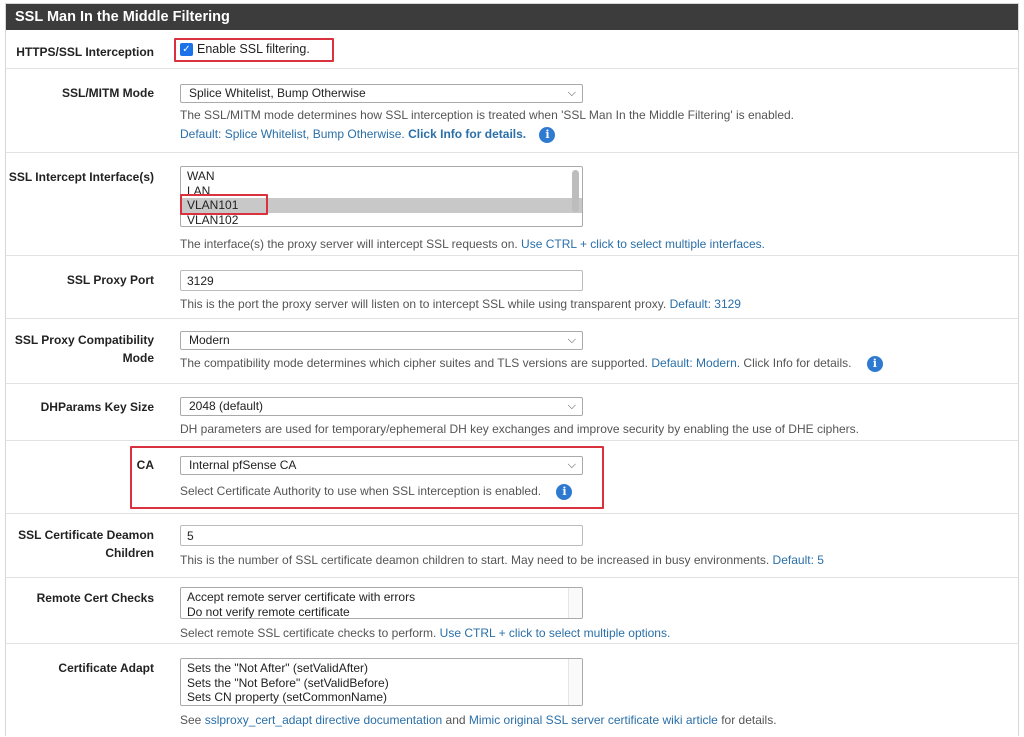 The image size is (1024, 737). I want to click on proxy-port-label: SSL Proxy Port, so click(110, 280).